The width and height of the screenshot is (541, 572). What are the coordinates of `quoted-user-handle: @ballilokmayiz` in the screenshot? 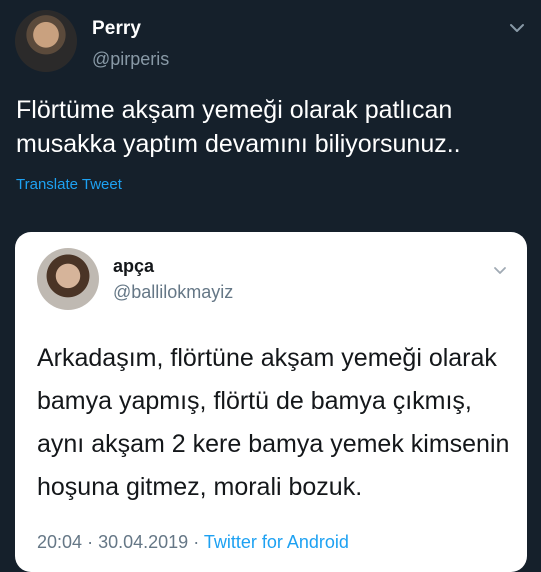 It's located at (173, 292).